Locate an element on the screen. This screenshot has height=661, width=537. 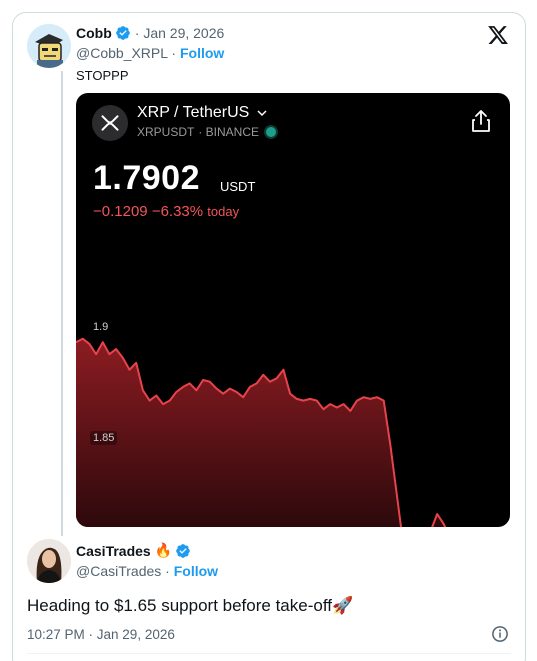
quoted-handle: @Cobb_XRPL is located at coordinates (122, 53).